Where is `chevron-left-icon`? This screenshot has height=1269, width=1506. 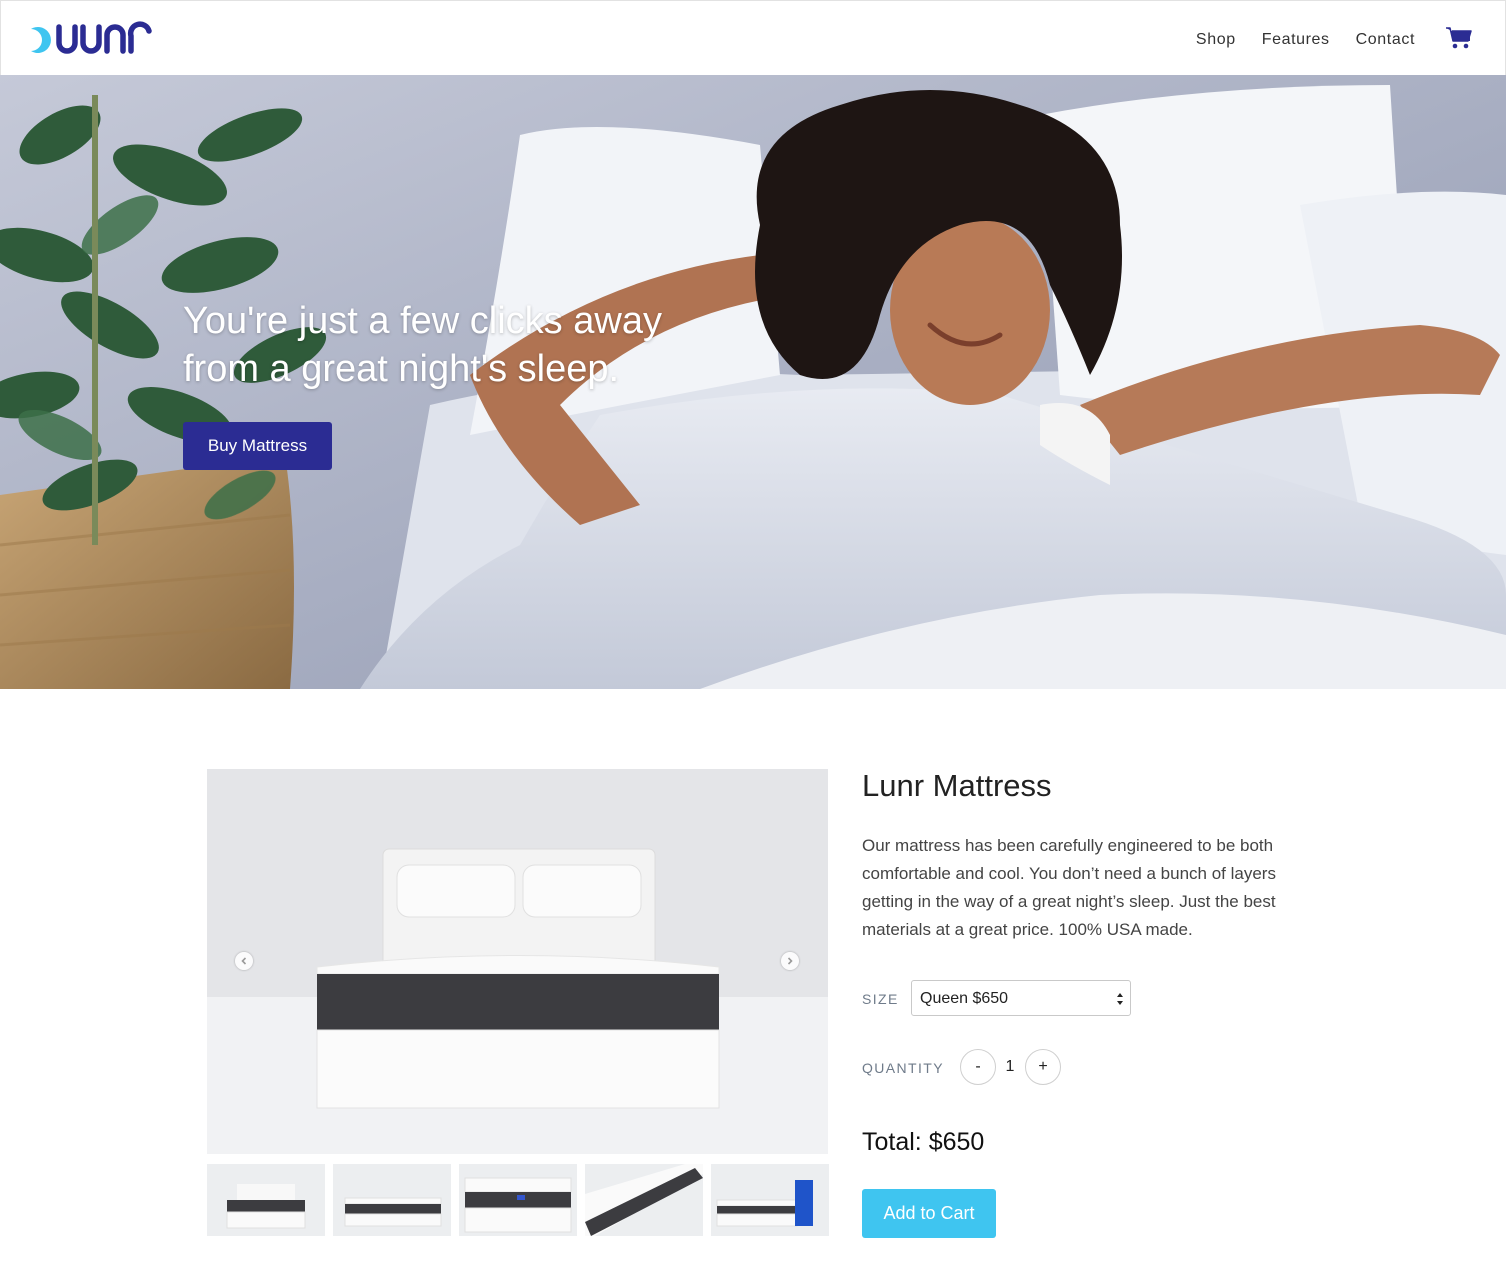 chevron-left-icon is located at coordinates (244, 961).